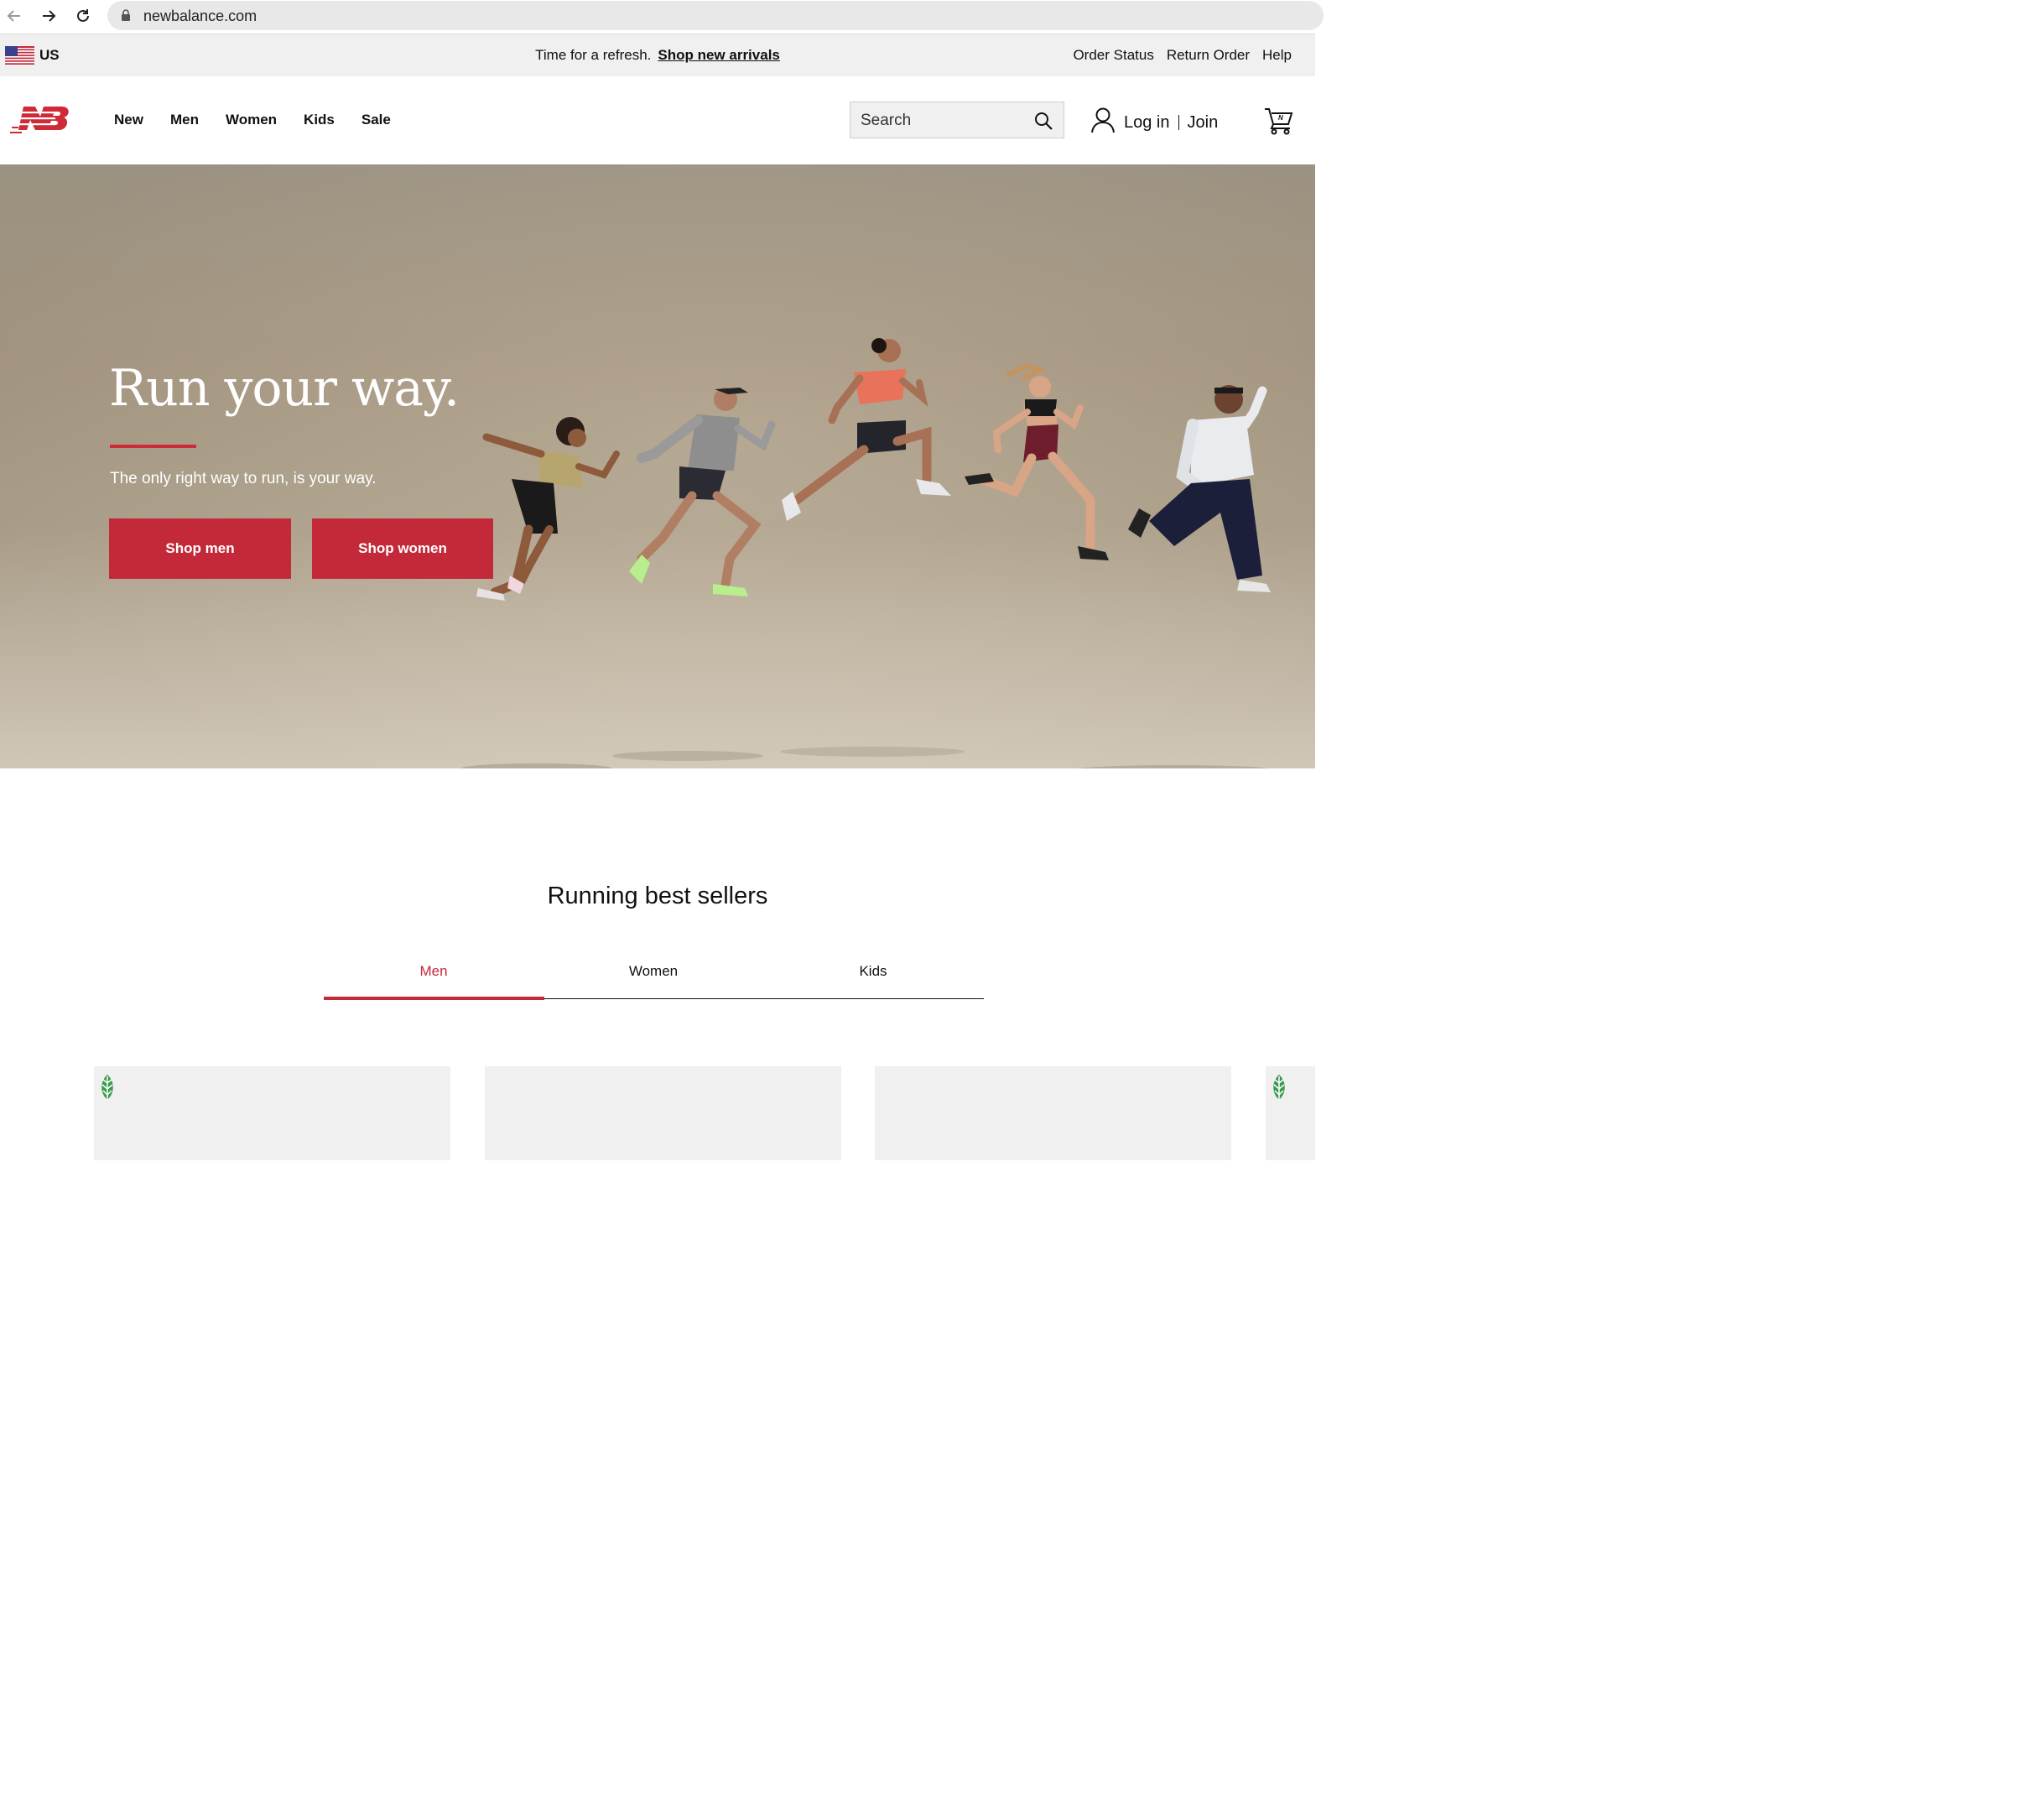 The width and height of the screenshot is (2044, 1802). I want to click on promo-text: Time for a refresh., so click(593, 55).